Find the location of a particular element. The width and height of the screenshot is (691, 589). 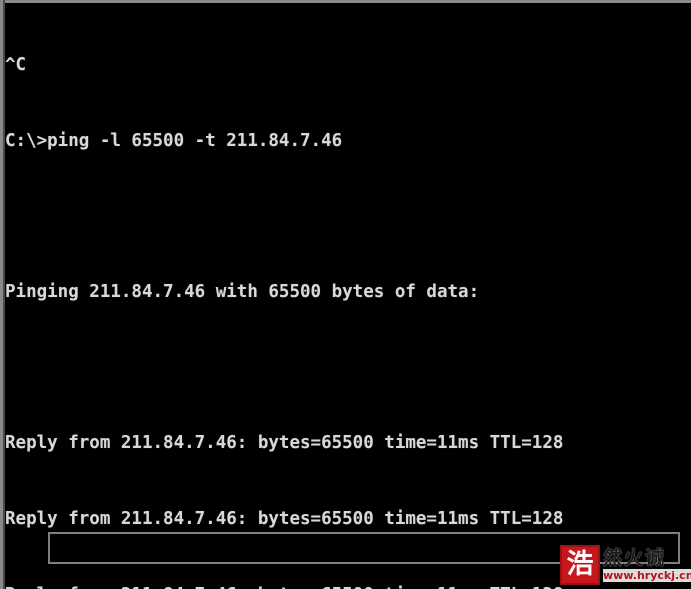

watermark-url: www.hryckj.cn is located at coordinates (647, 575).